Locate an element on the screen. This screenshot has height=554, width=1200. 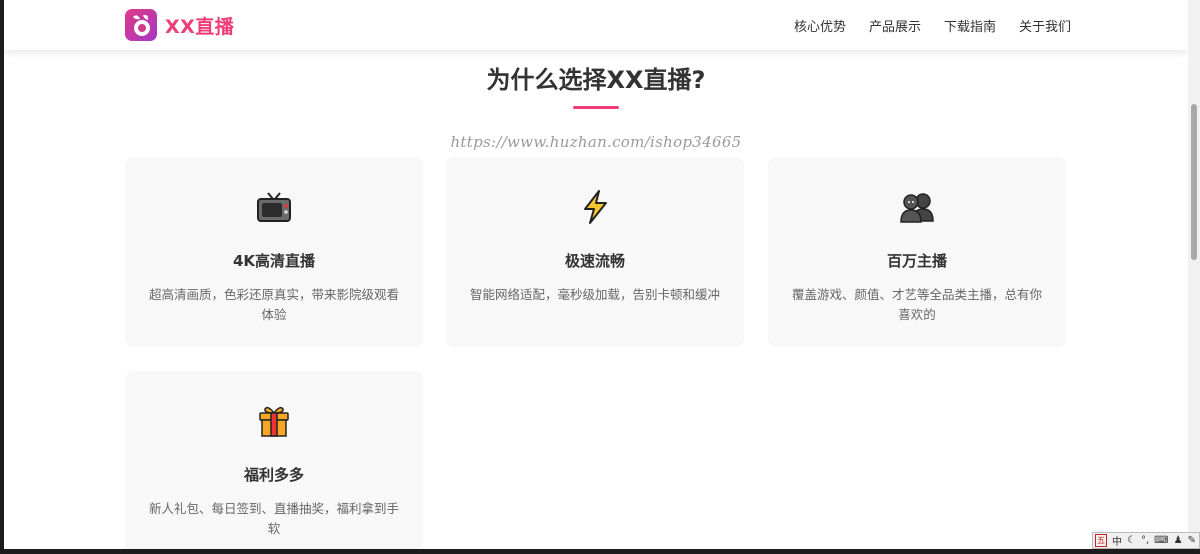
feature-card-benefits: 福利多多 新人礼包、每日签到、直播抽奖，福利拿到手软 is located at coordinates (274, 460).